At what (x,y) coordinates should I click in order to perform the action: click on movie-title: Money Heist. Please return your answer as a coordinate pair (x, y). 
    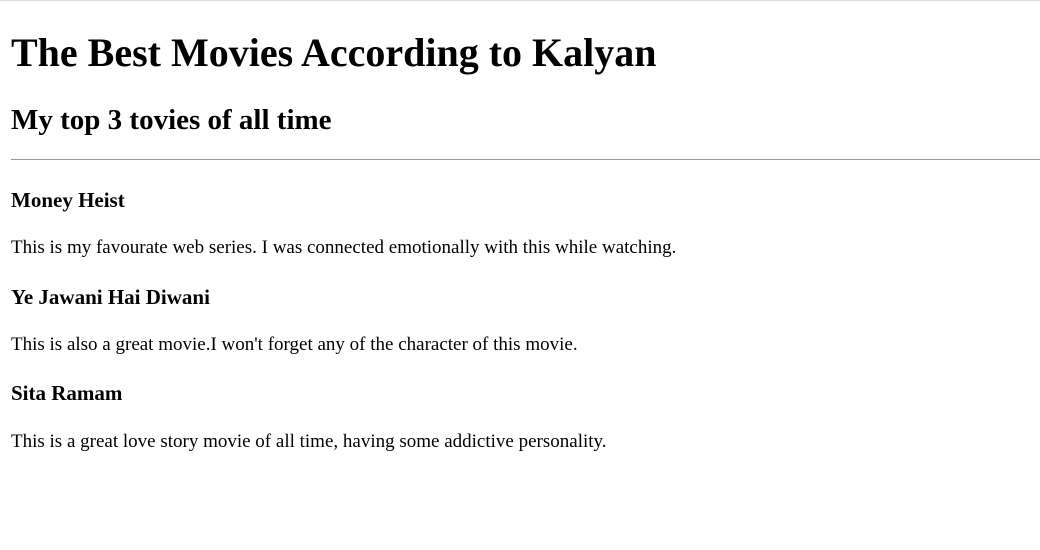
    Looking at the image, I should click on (68, 200).